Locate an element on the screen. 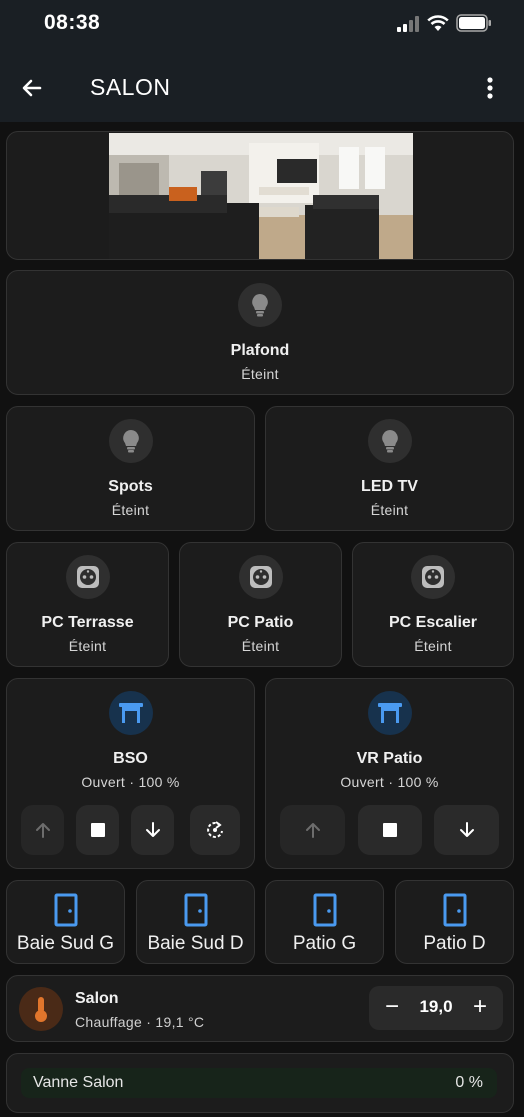 The image size is (524, 1117). status-time: 08:38 is located at coordinates (72, 22).